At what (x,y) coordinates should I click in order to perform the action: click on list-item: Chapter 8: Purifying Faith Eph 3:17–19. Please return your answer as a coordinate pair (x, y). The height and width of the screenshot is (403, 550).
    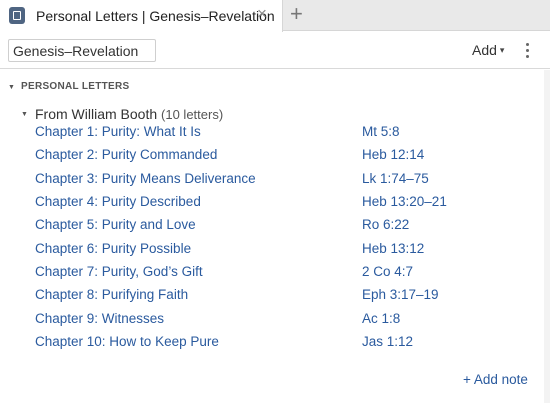
    Looking at the image, I should click on (272, 295).